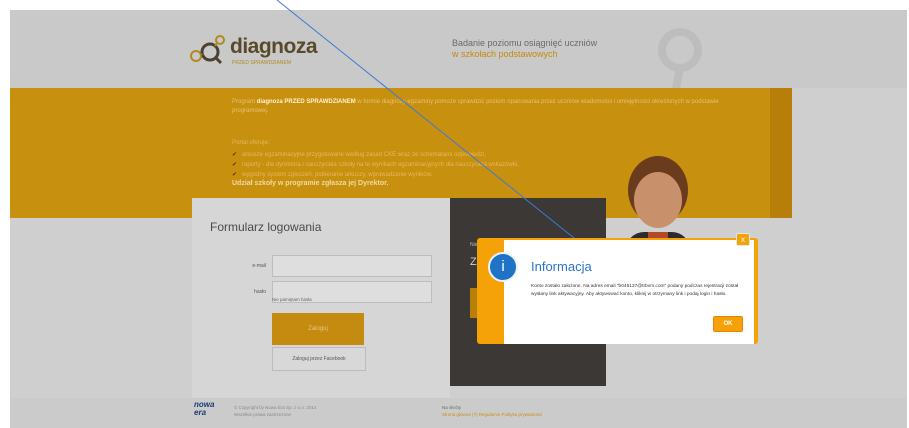 This screenshot has width=909, height=428. Describe the element at coordinates (561, 266) in the screenshot. I see `dialog-title: Informacja` at that location.